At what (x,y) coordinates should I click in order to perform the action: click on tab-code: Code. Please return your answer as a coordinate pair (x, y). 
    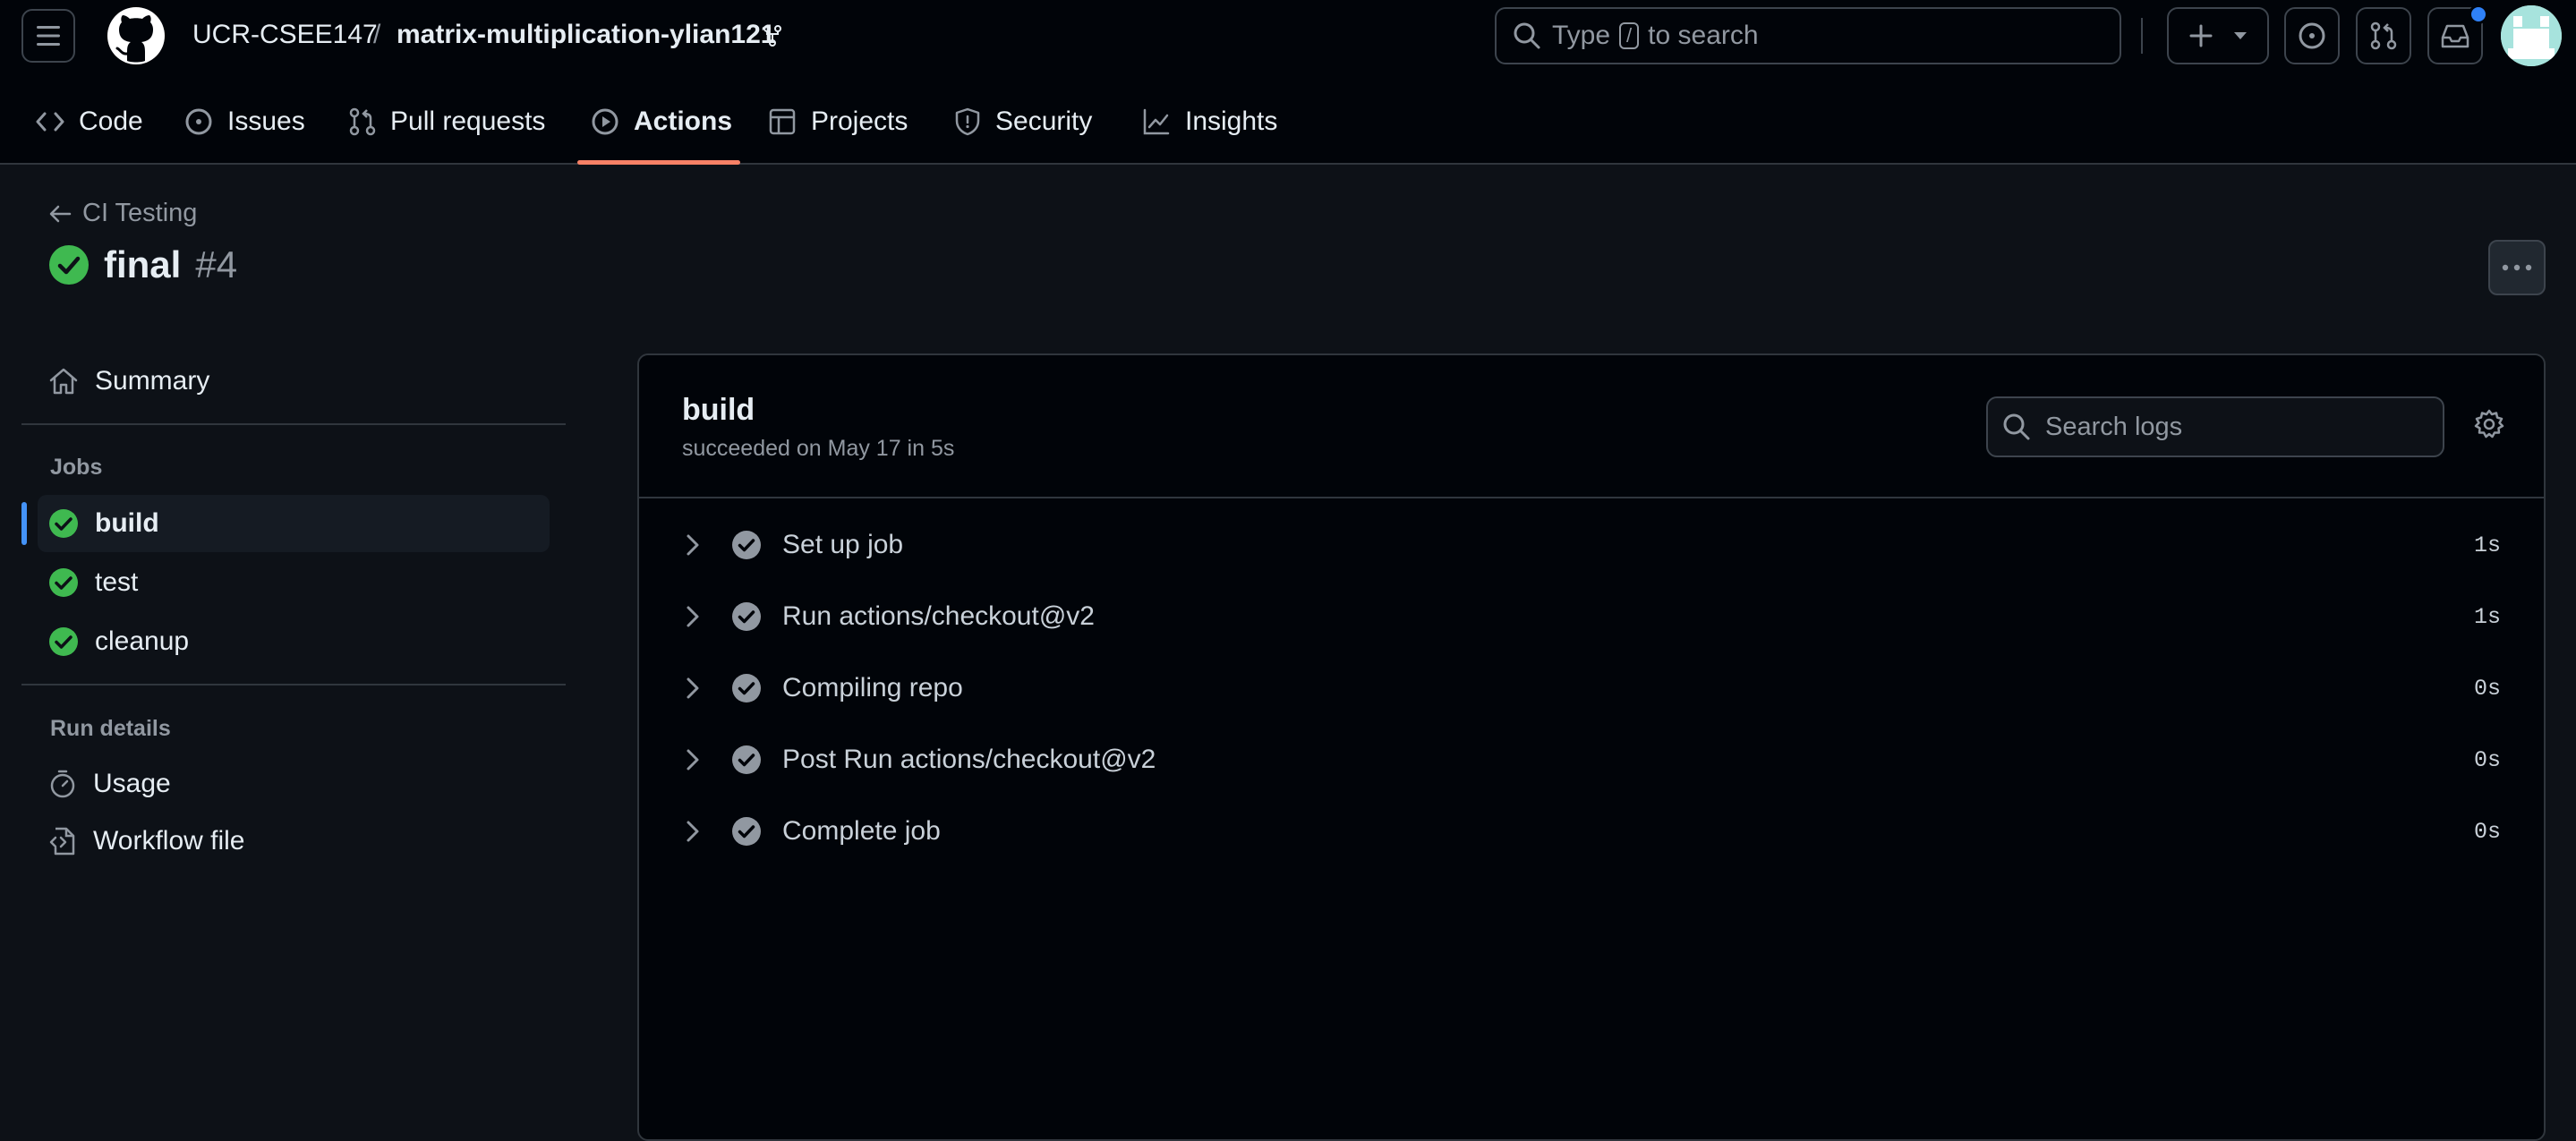
    Looking at the image, I should click on (89, 121).